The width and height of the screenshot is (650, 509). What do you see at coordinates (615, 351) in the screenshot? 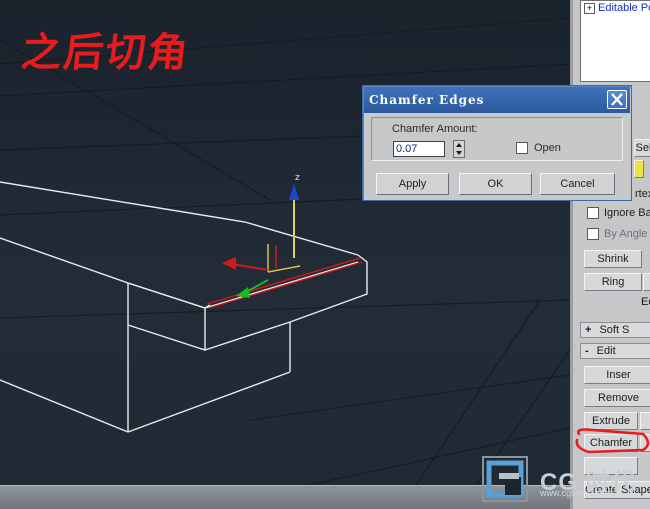
I see `rollout-edit-edges: - Edit` at bounding box center [615, 351].